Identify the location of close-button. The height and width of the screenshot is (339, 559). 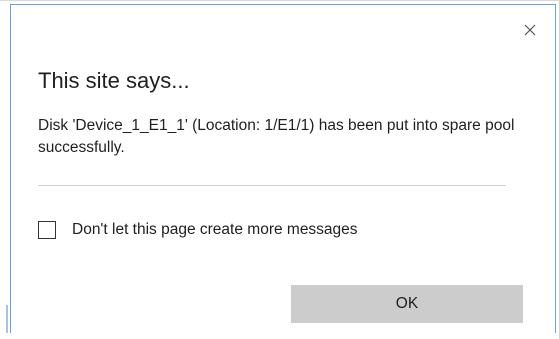
(530, 30).